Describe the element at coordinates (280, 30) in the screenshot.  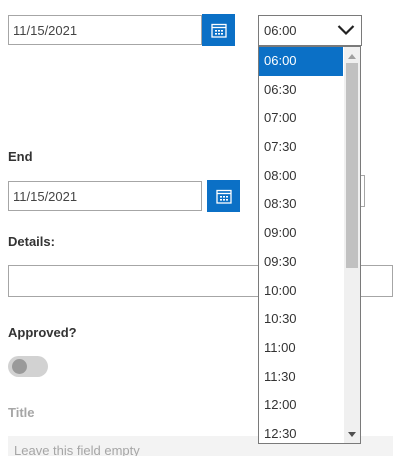
I see `start-time-value: 06:00` at that location.